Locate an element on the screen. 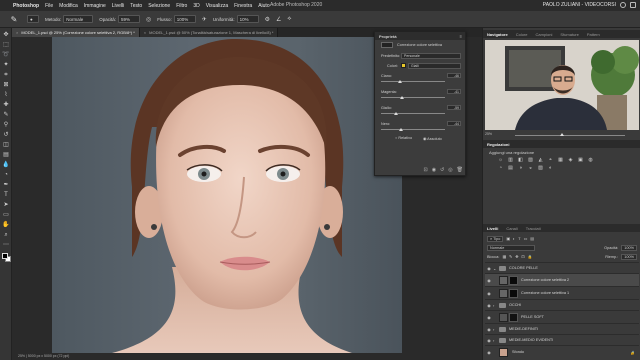  lock-paint-icon: ✎ is located at coordinates (510, 256).